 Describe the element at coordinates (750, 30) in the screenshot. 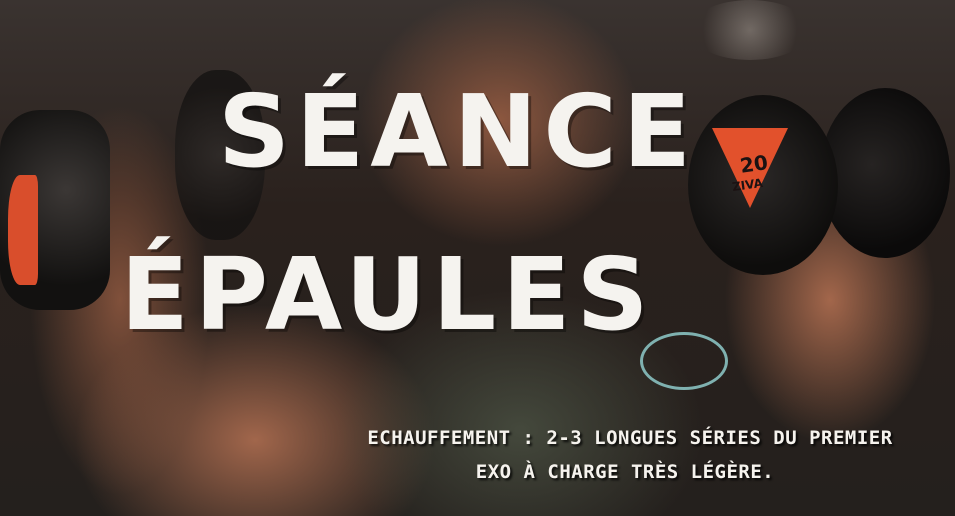

I see `gym-light` at that location.